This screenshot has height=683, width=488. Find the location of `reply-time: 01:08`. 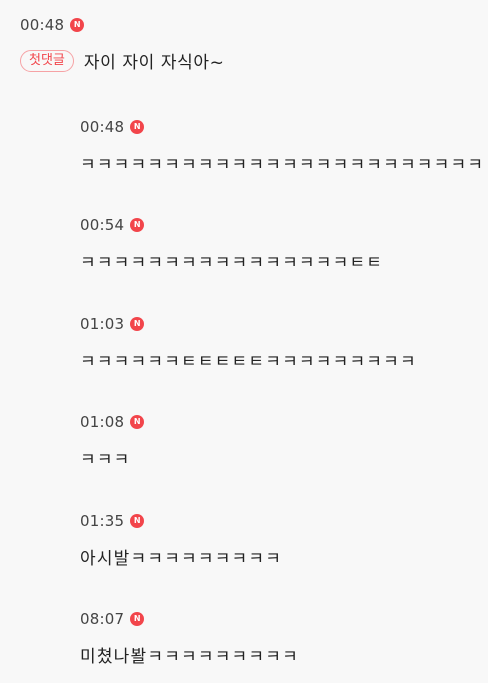

reply-time: 01:08 is located at coordinates (102, 422).